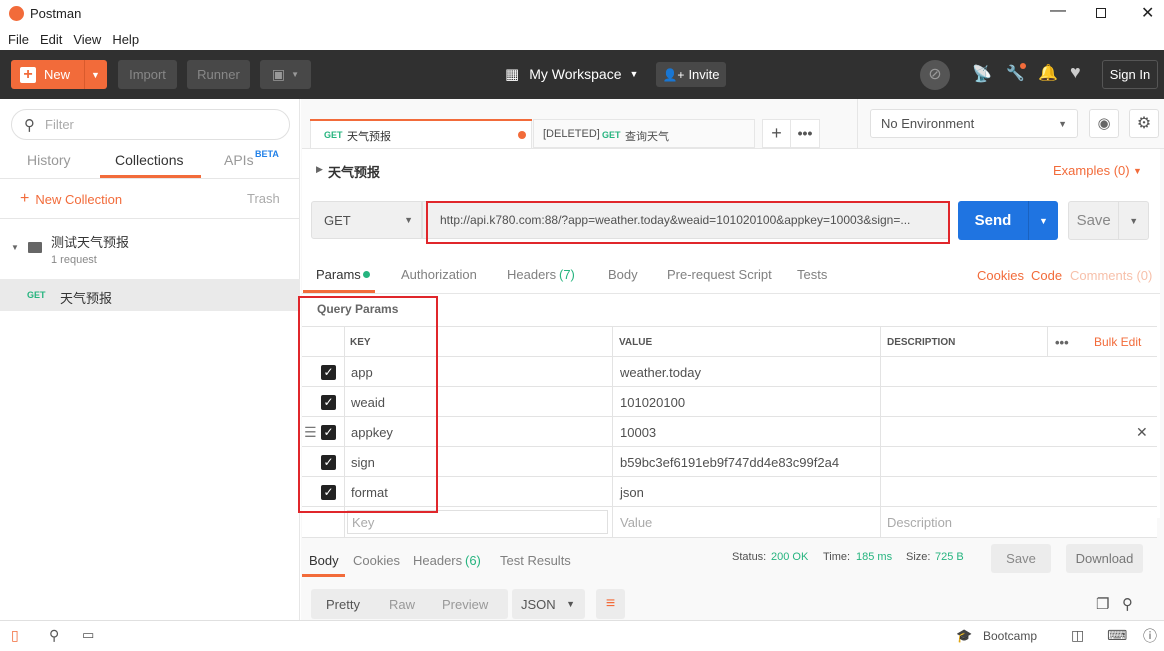 This screenshot has width=1164, height=651. What do you see at coordinates (51, 39) in the screenshot?
I see `menu-edit: Edit` at bounding box center [51, 39].